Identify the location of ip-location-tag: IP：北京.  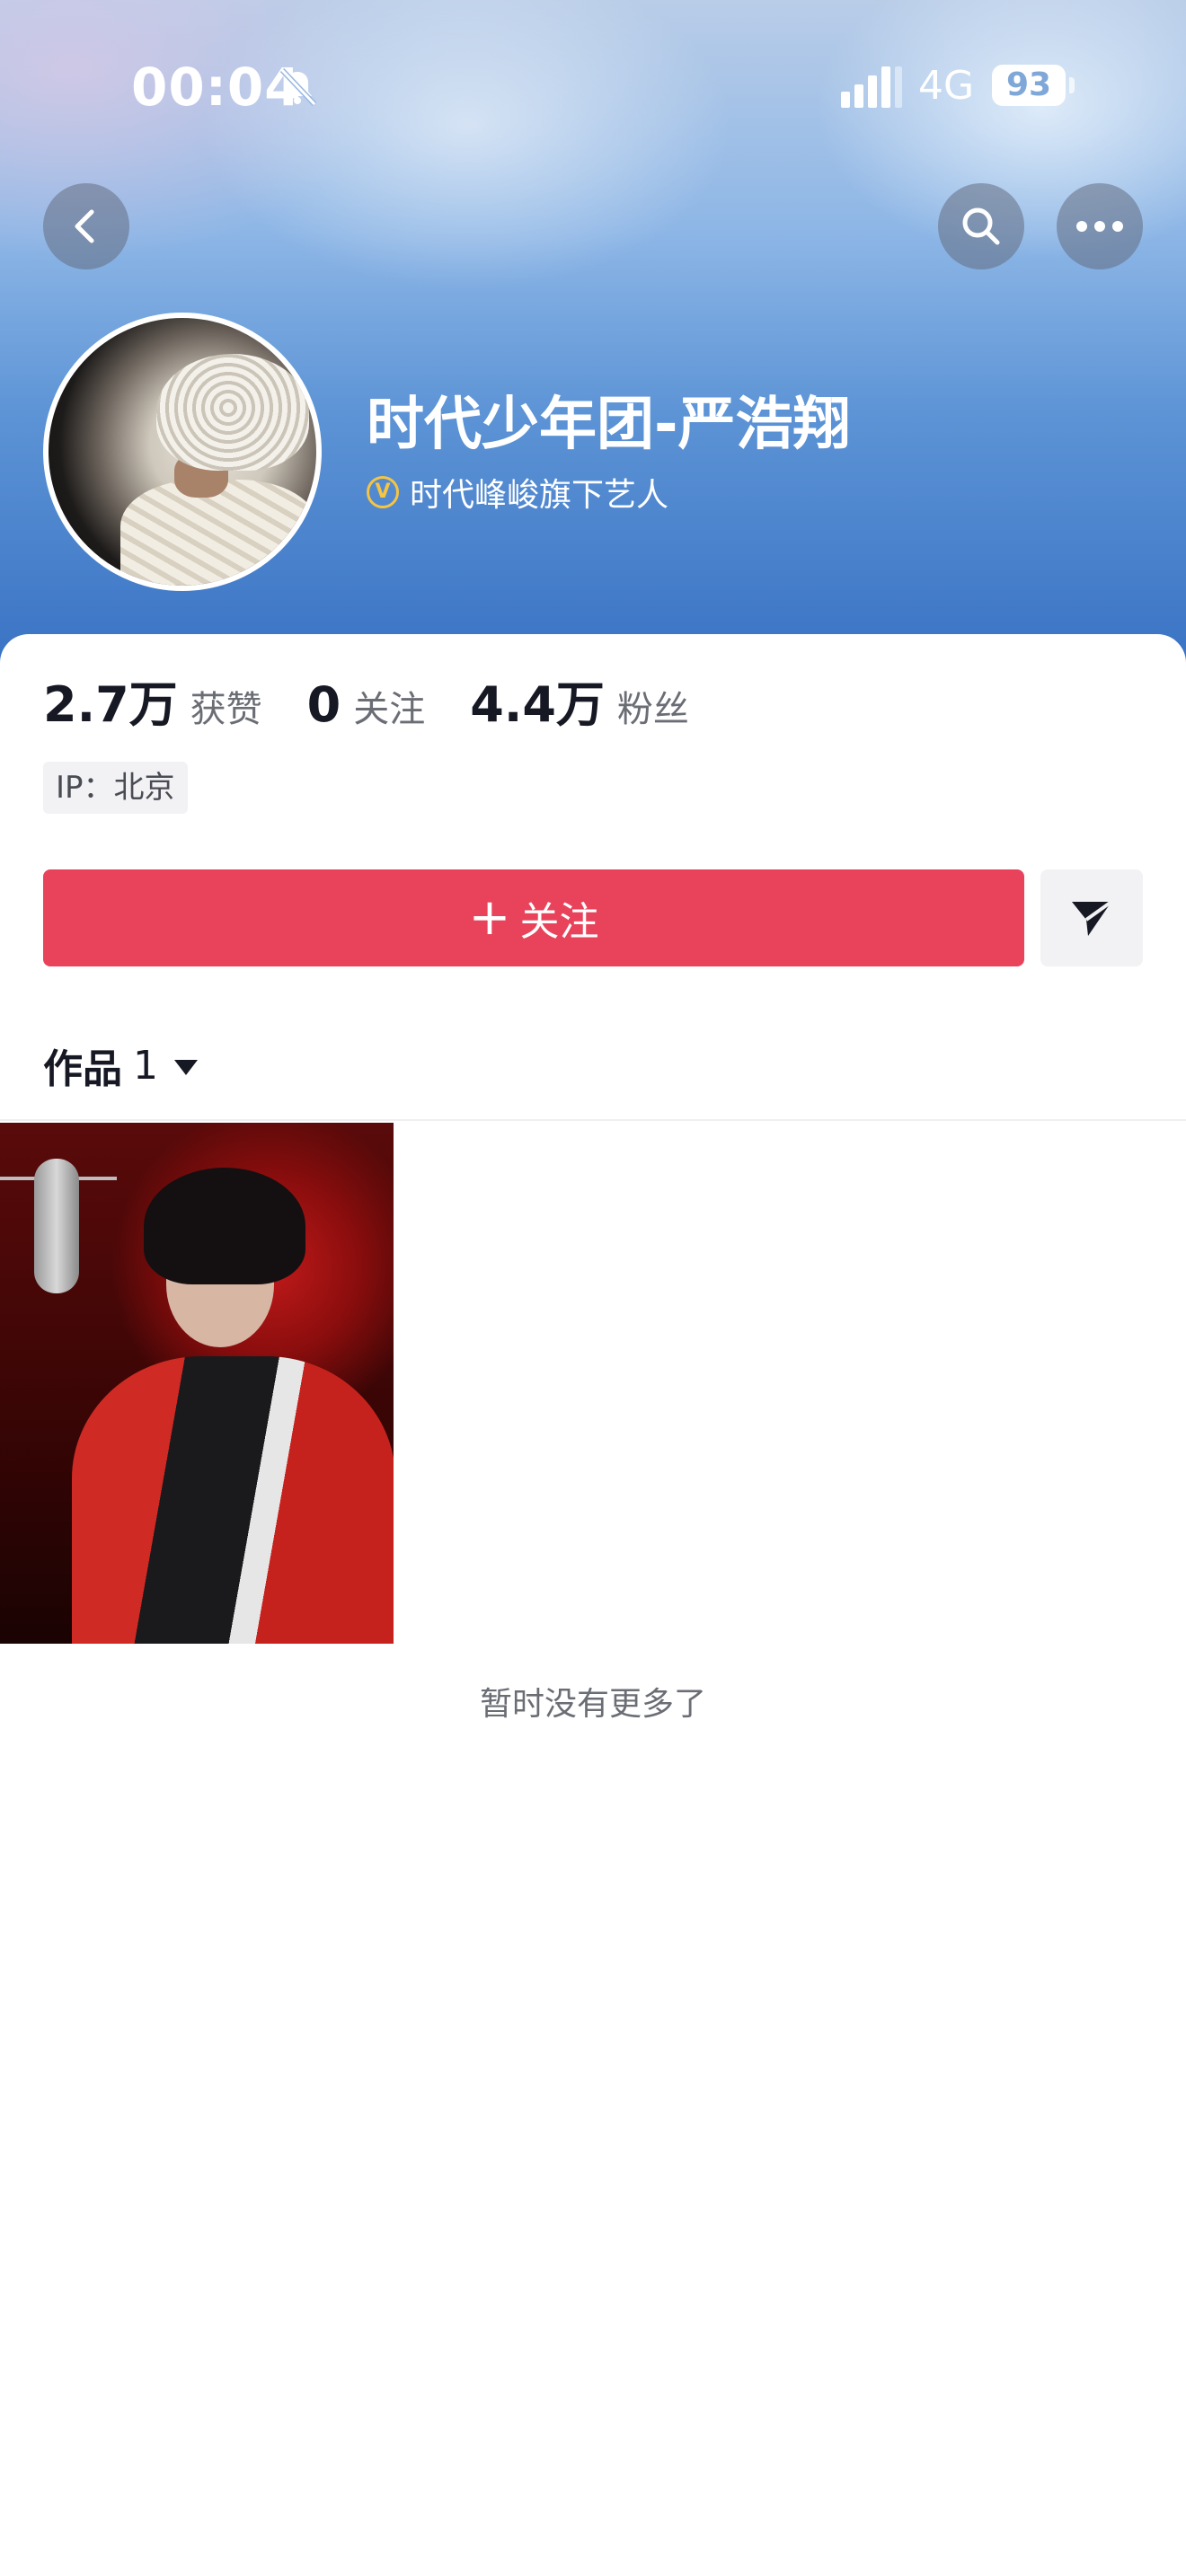
(115, 788).